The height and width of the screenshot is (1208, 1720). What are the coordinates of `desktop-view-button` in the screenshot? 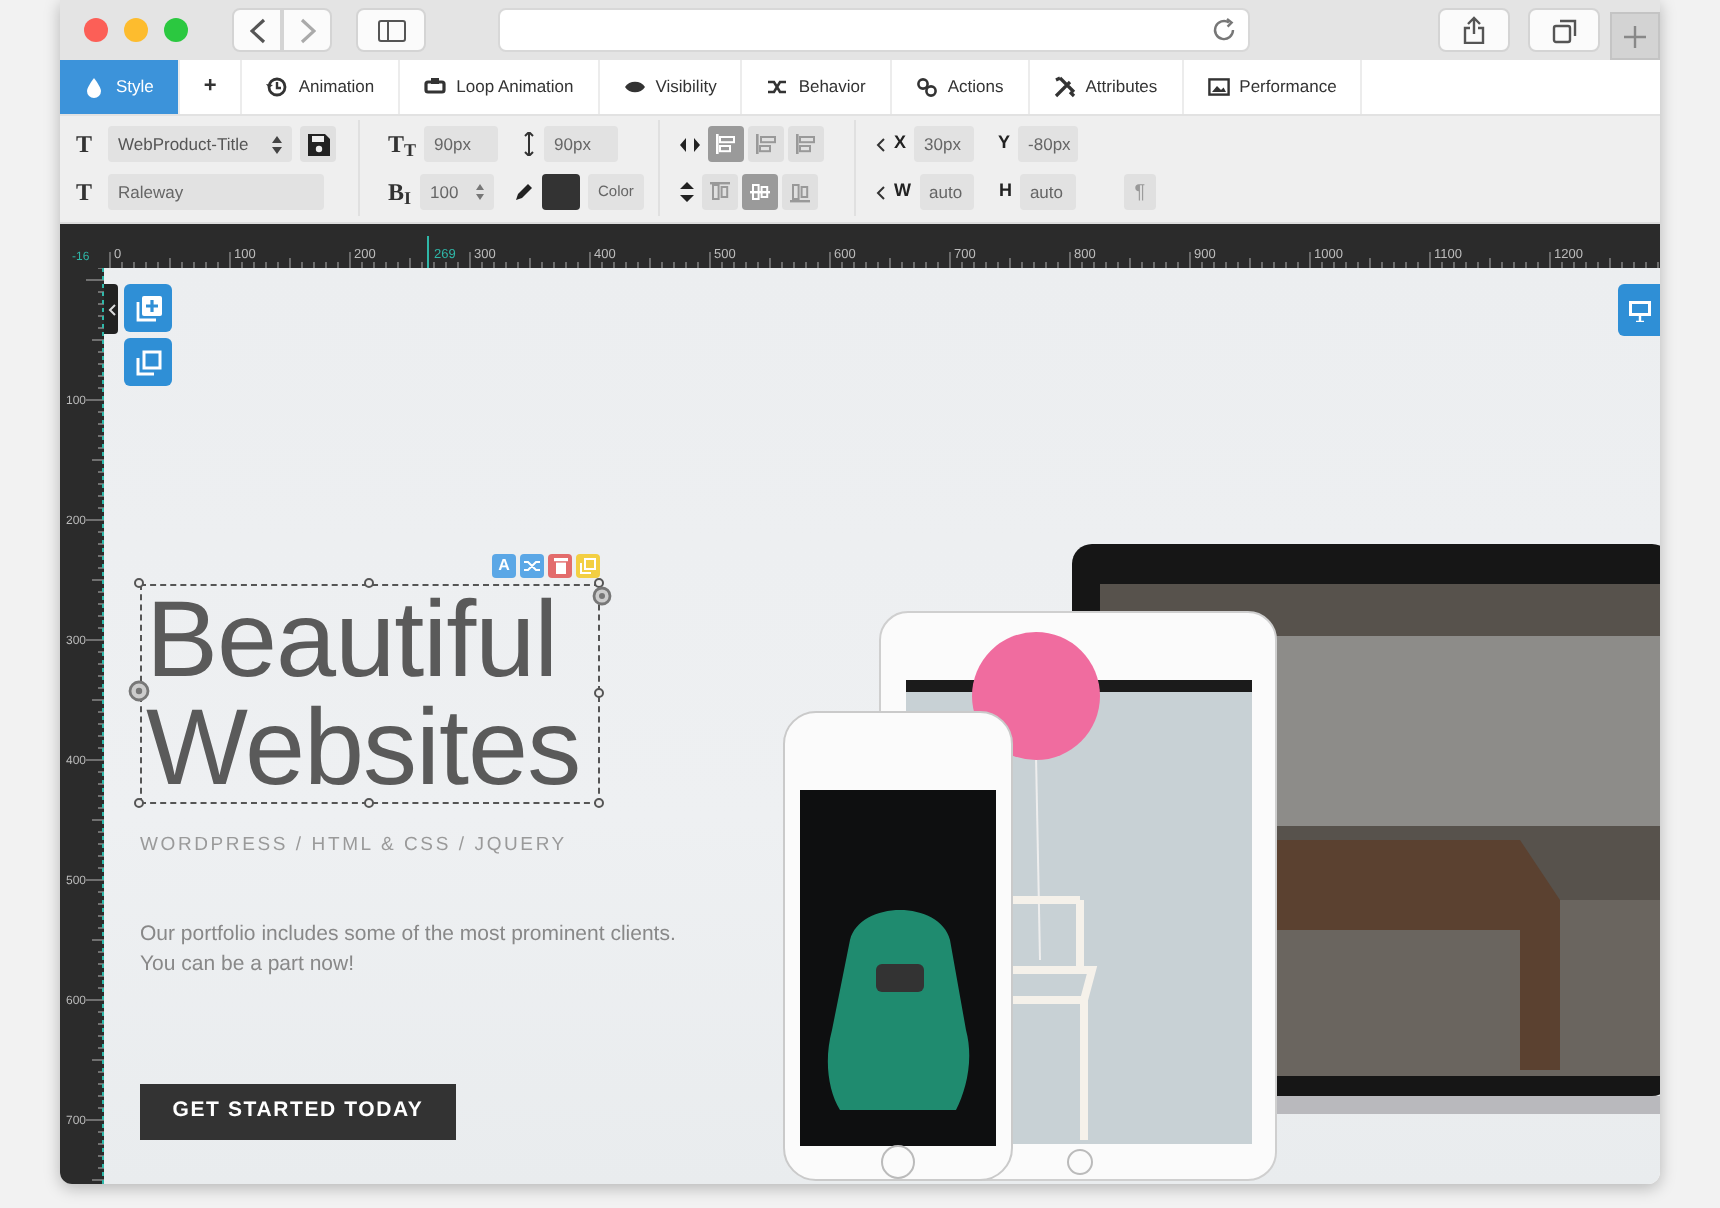 It's located at (1639, 310).